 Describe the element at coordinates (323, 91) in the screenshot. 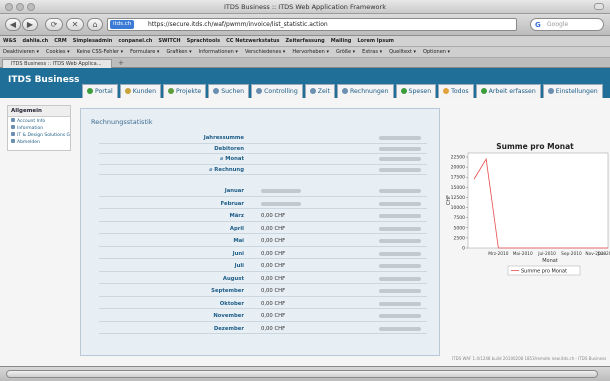

I see `nav-tab-label: Zeit` at that location.